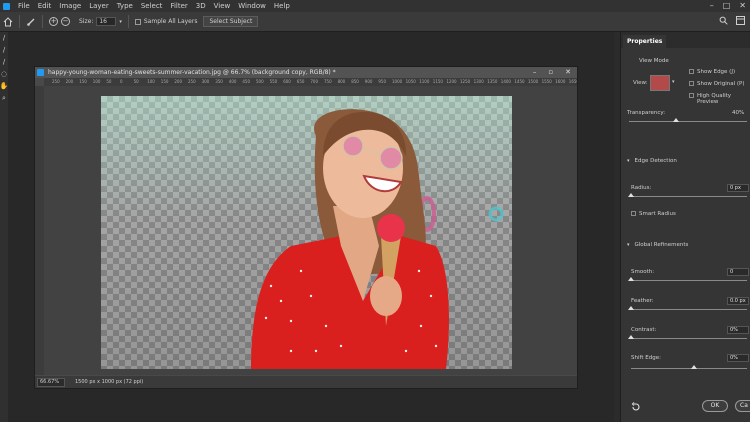 The image size is (750, 422). Describe the element at coordinates (631, 195) in the screenshot. I see `radius-slider-thumb` at that location.